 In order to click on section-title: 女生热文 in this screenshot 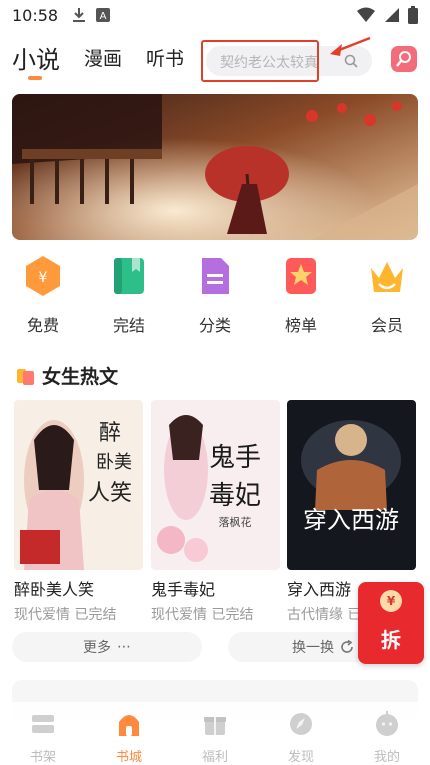, I will do `click(80, 377)`.